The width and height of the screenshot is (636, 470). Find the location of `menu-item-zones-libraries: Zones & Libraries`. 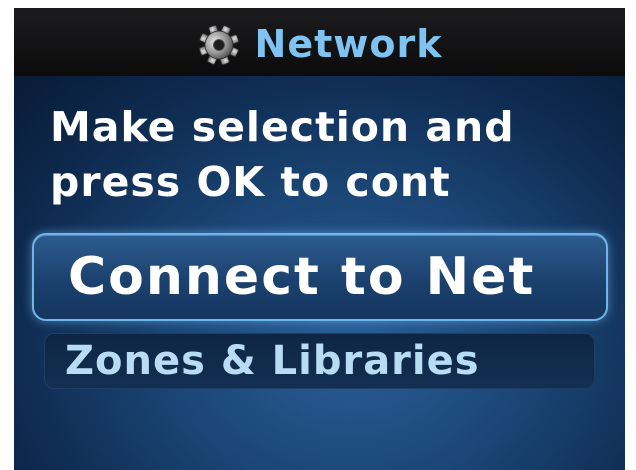

menu-item-zones-libraries: Zones & Libraries is located at coordinates (319, 361).